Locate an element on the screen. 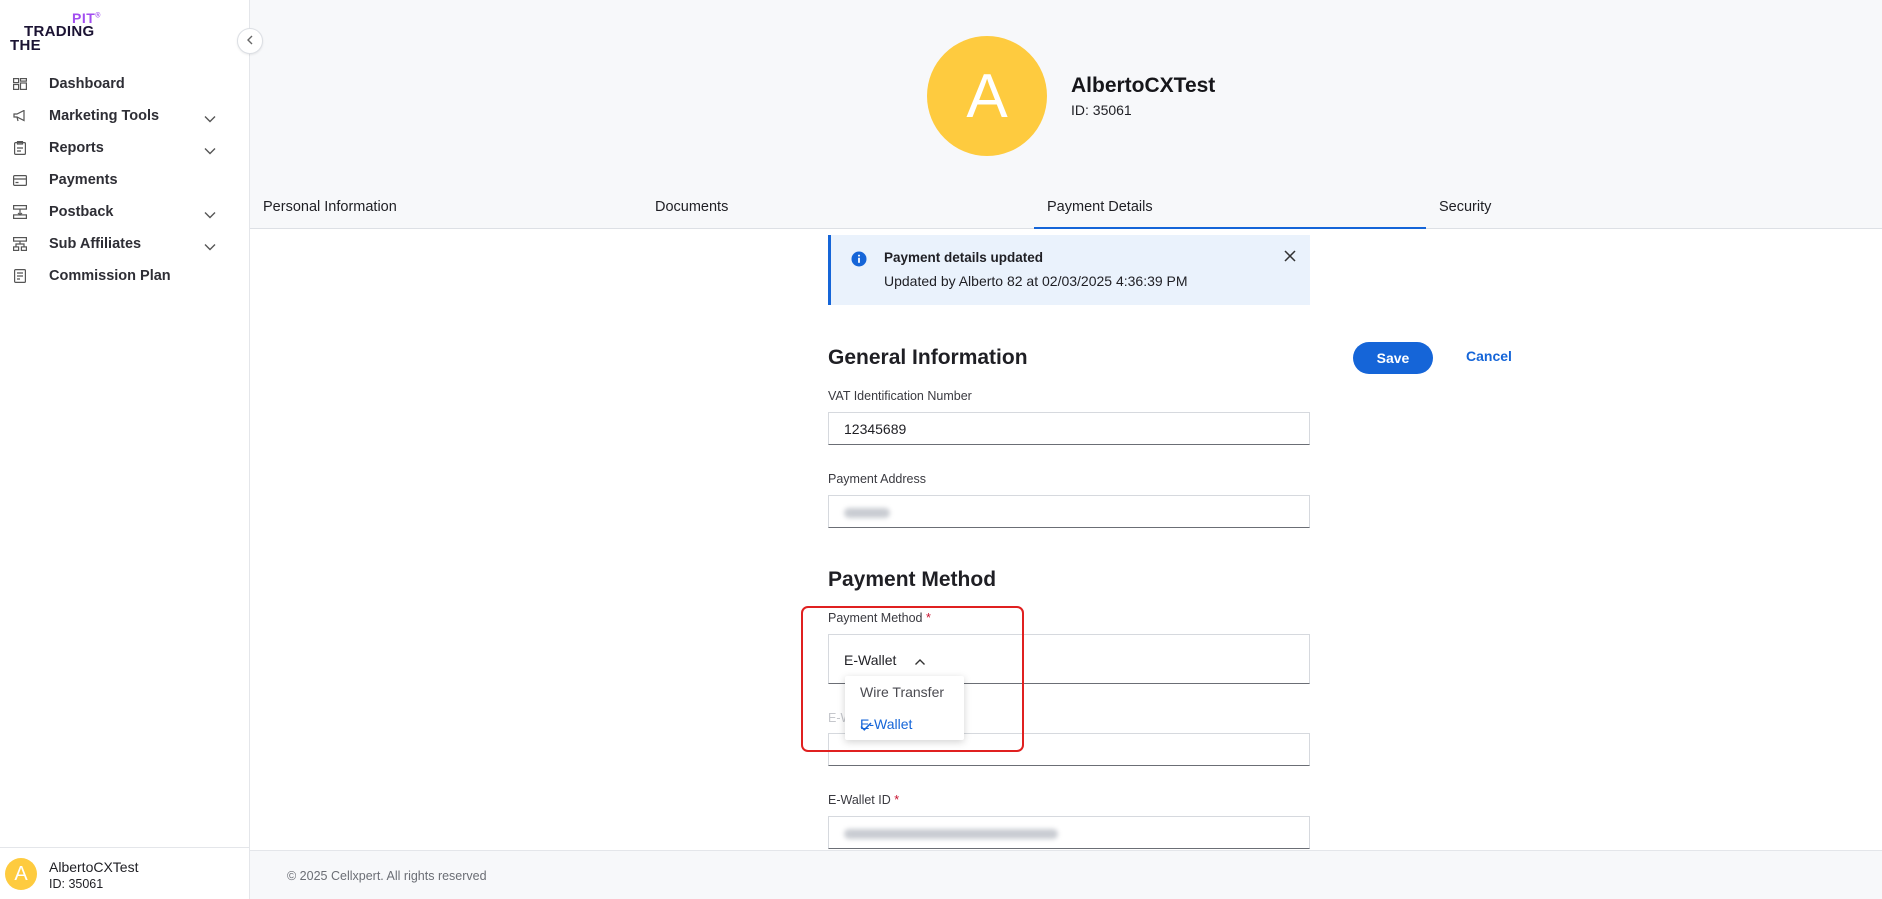  vat-input: 12345689 is located at coordinates (1069, 428).